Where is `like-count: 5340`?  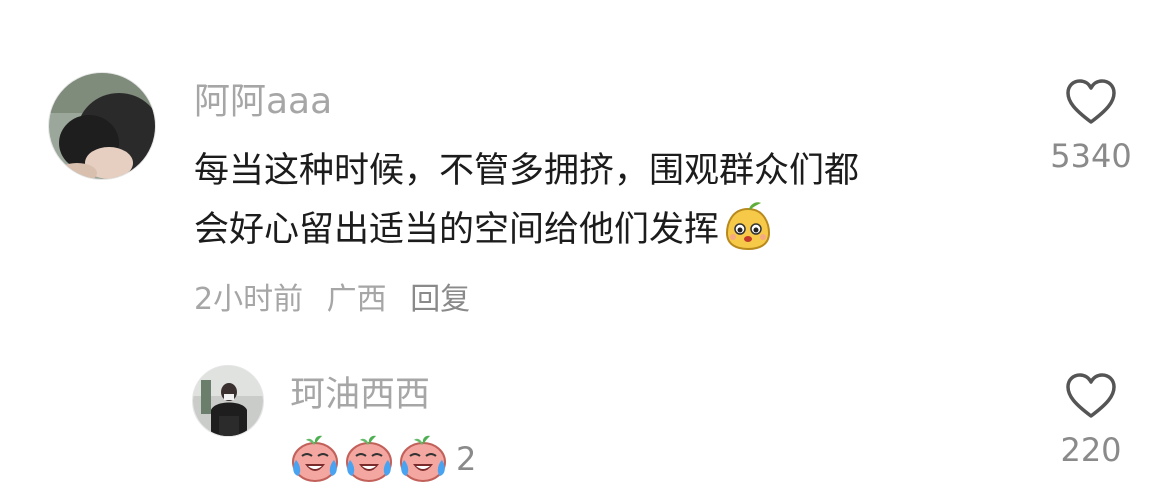
like-count: 5340 is located at coordinates (1091, 156).